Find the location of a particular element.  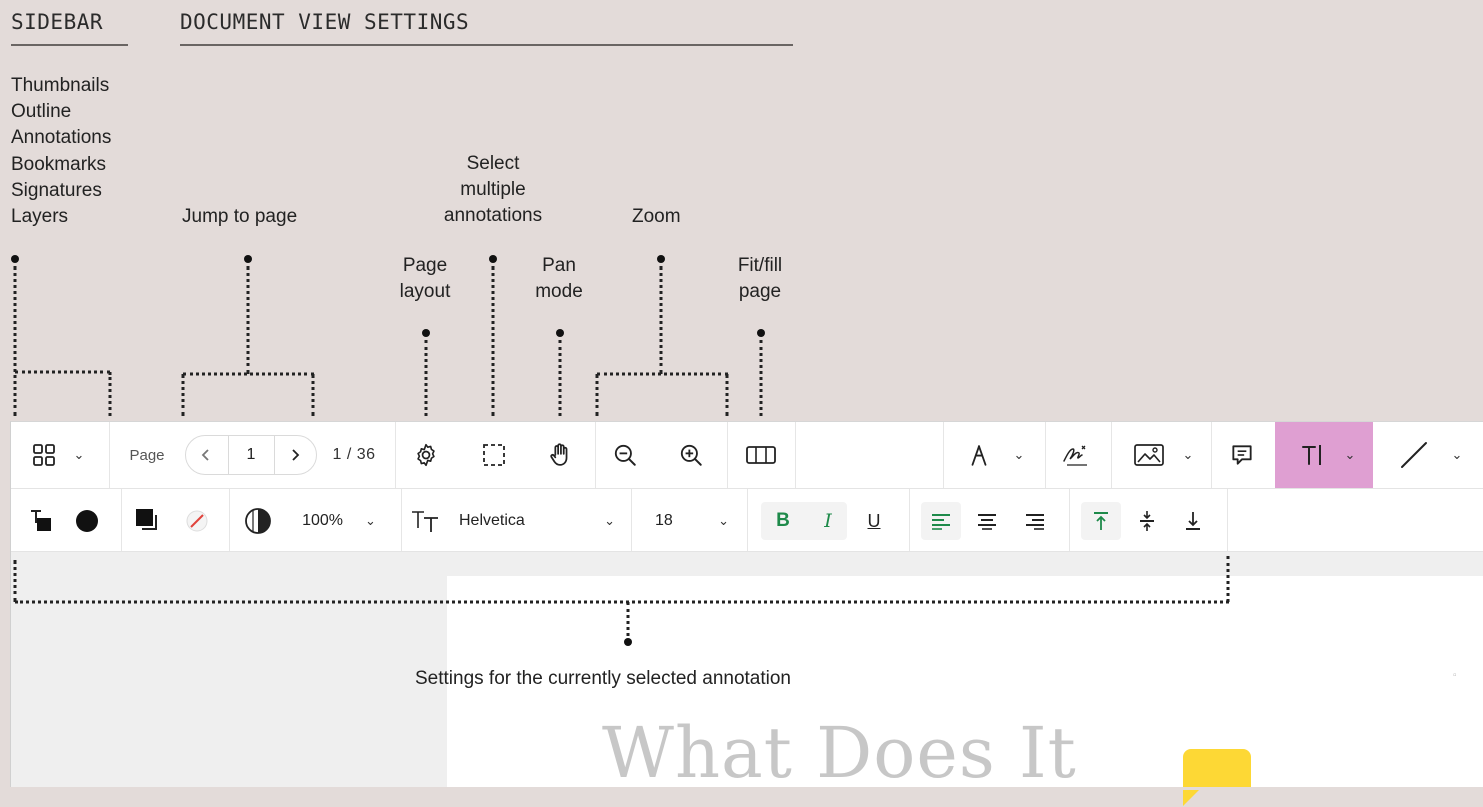

font-family-select: Helvetica ⌄ is located at coordinates (537, 521).